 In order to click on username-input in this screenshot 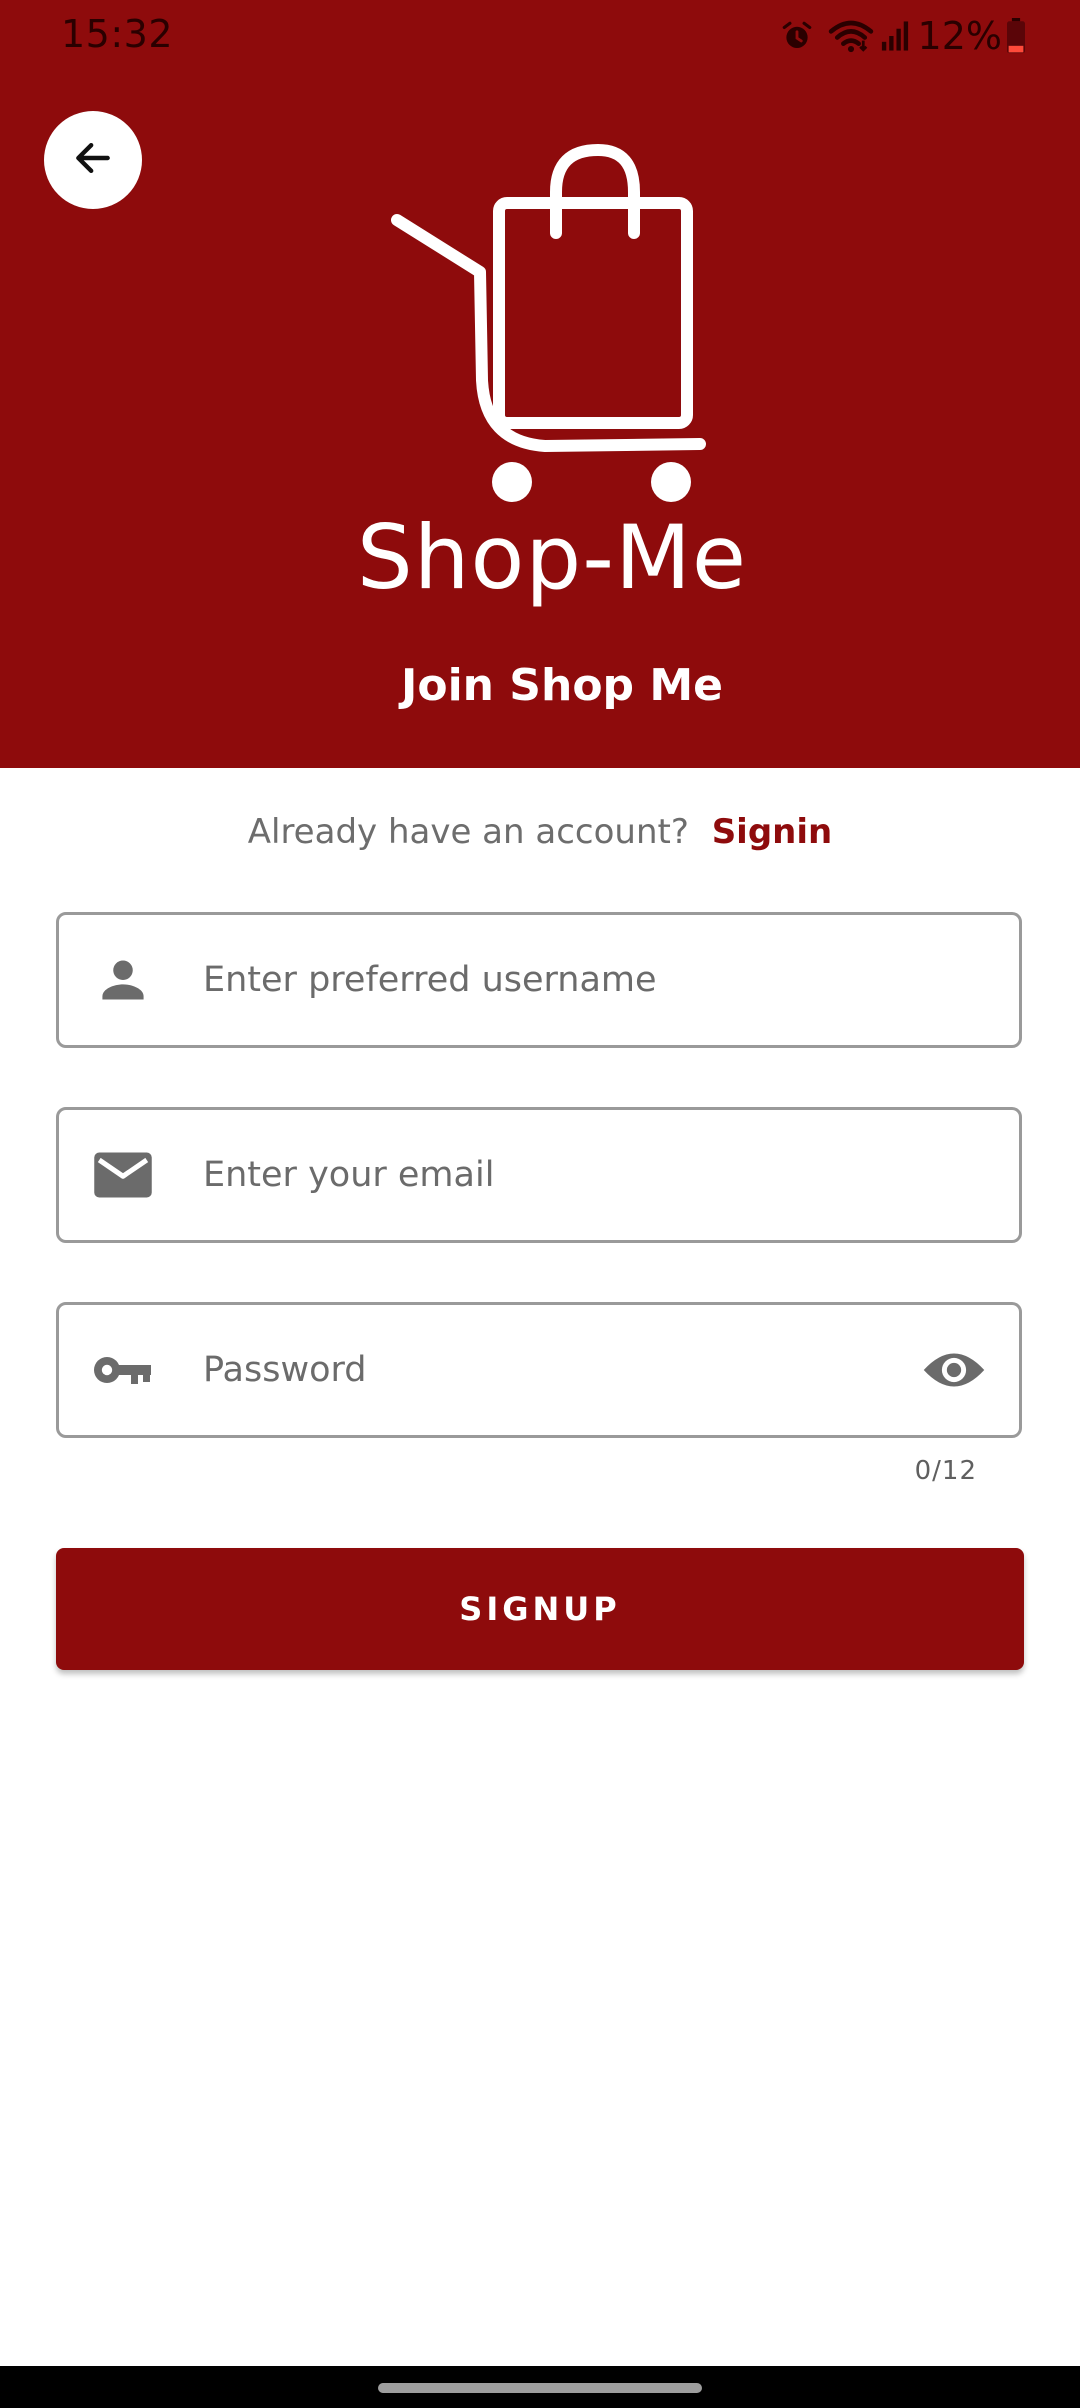, I will do `click(553, 980)`.